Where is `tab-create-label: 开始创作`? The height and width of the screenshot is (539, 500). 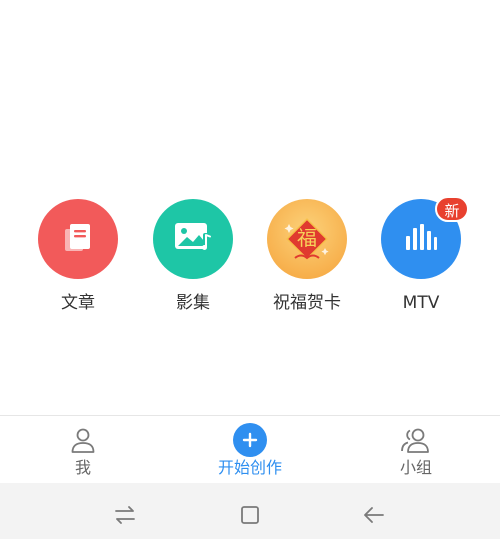
tab-create-label: 开始创作 is located at coordinates (249, 467).